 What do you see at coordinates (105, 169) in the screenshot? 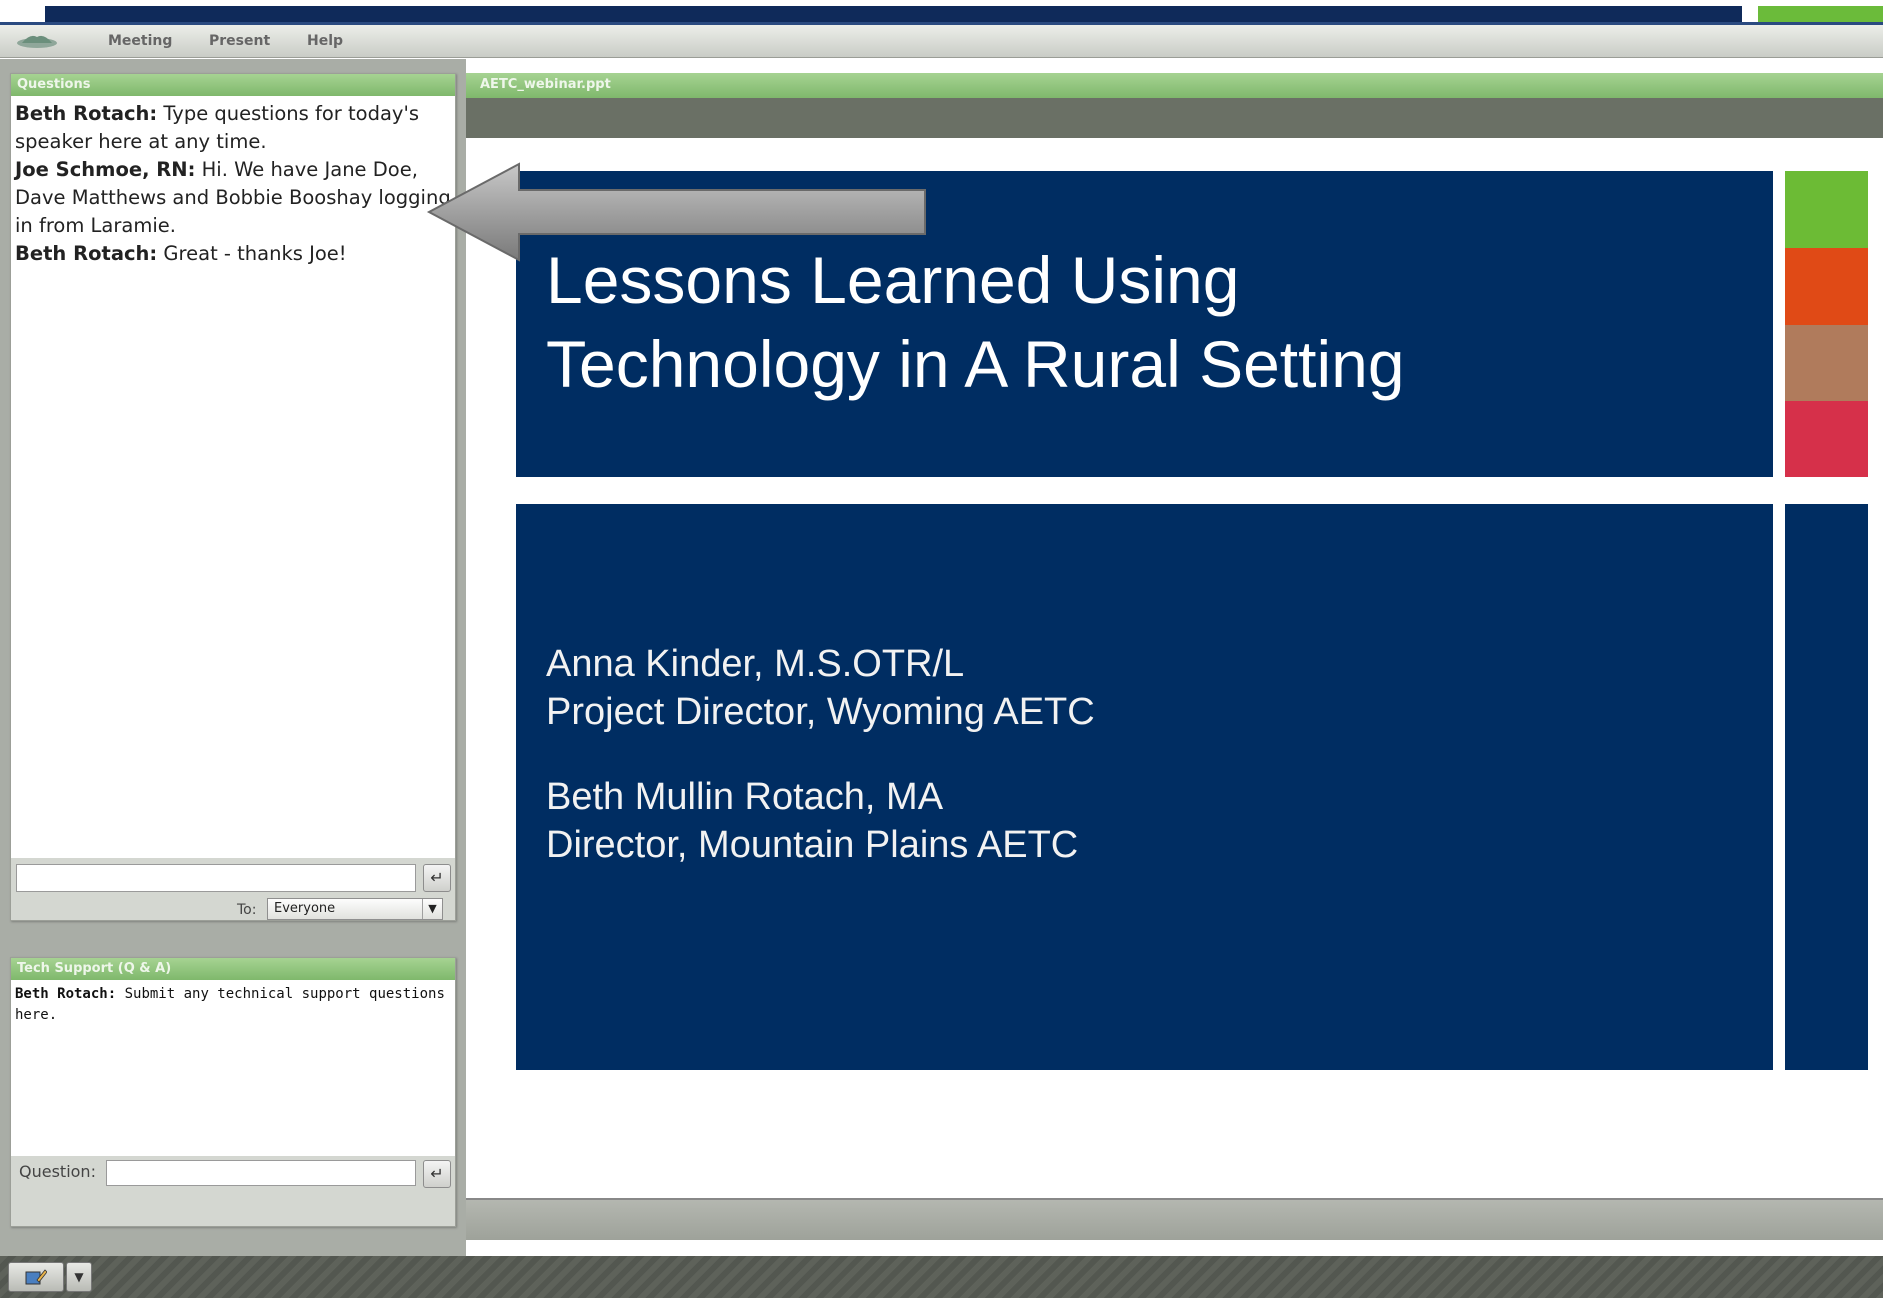
I see `message-author: Joe Schmoe, RN:` at bounding box center [105, 169].